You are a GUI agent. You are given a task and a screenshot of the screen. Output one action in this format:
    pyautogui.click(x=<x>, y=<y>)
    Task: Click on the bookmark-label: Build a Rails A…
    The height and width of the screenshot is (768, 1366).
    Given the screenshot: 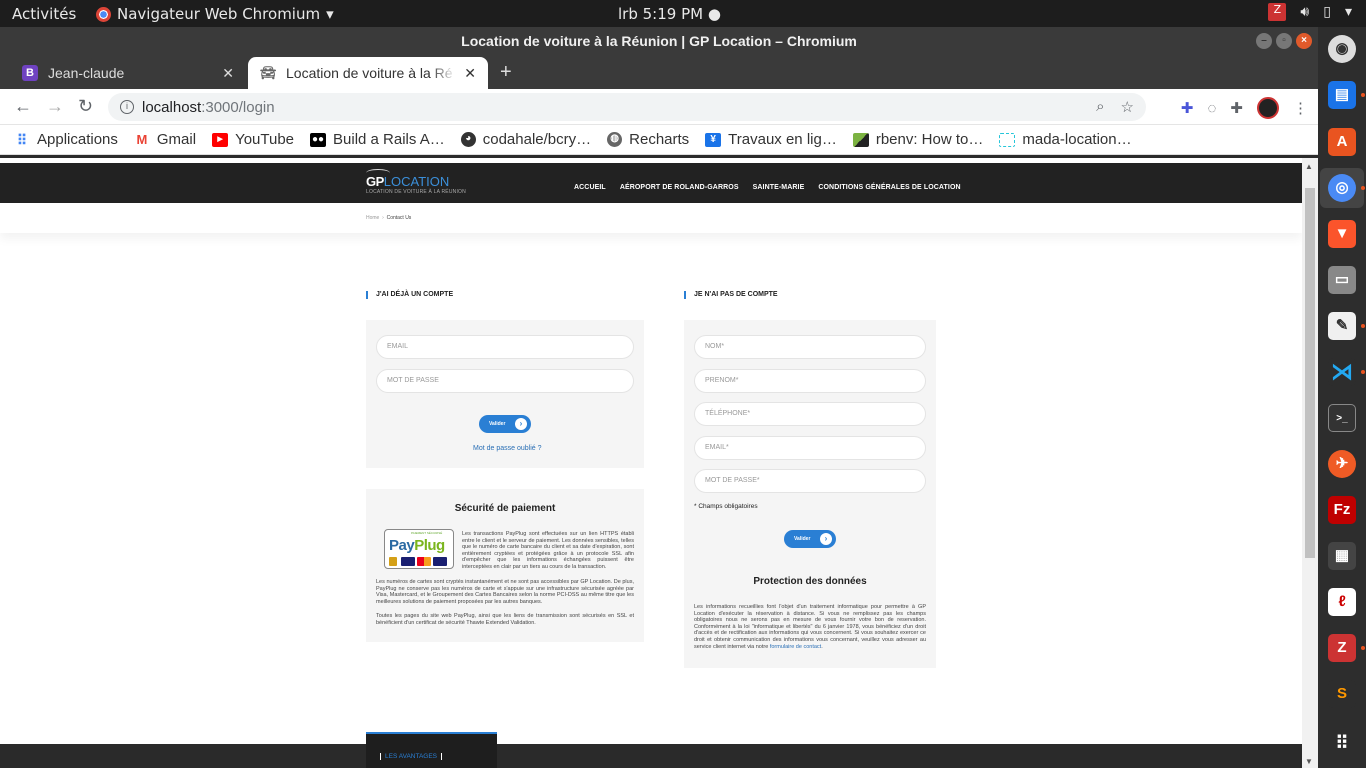 What is the action you would take?
    pyautogui.click(x=389, y=139)
    